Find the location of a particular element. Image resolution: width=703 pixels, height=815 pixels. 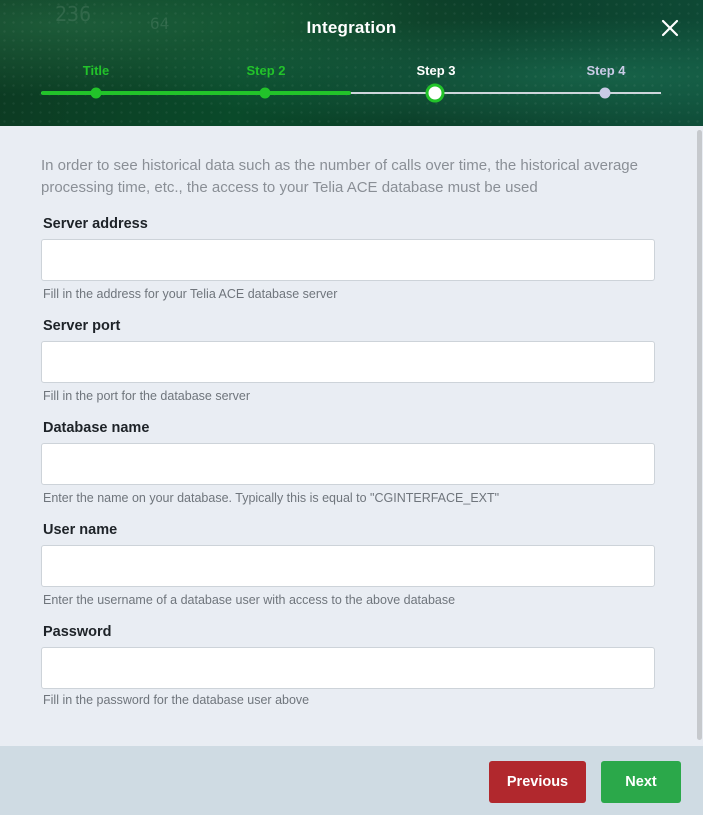

step-label-step-3: Step 3 is located at coordinates (436, 70).